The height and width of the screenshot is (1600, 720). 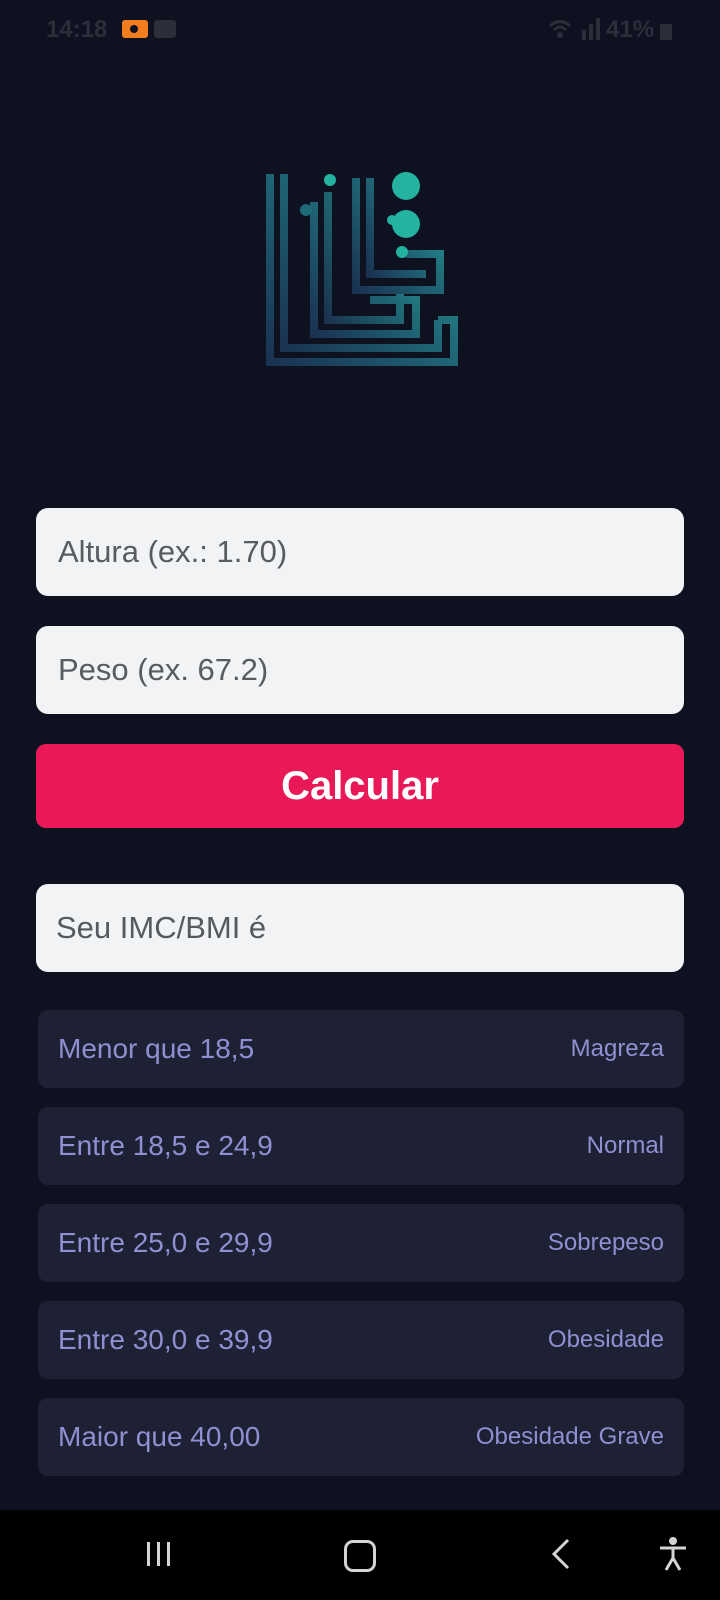 What do you see at coordinates (159, 1436) in the screenshot?
I see `bmi-range-value: Maior que 40,00` at bounding box center [159, 1436].